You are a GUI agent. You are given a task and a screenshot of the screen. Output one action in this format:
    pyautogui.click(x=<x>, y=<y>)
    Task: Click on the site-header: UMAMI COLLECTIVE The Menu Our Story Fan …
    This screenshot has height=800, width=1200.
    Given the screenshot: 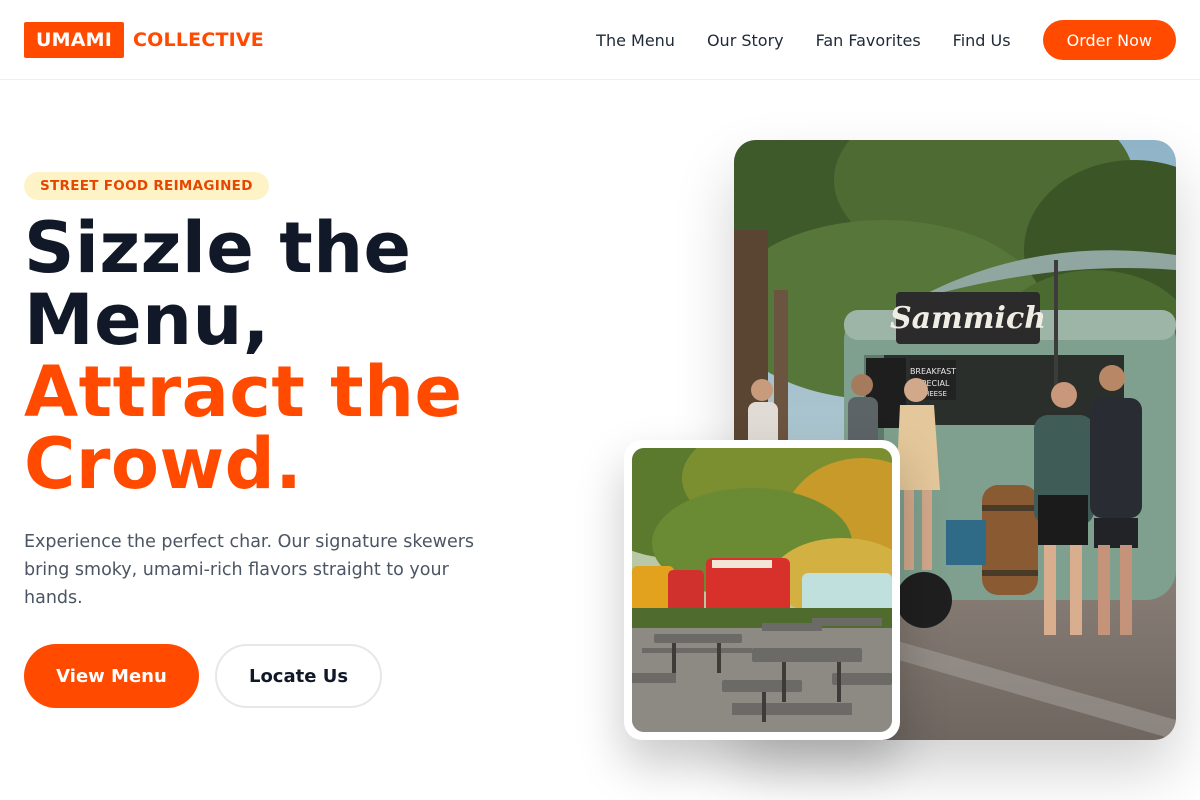 What is the action you would take?
    pyautogui.click(x=600, y=40)
    